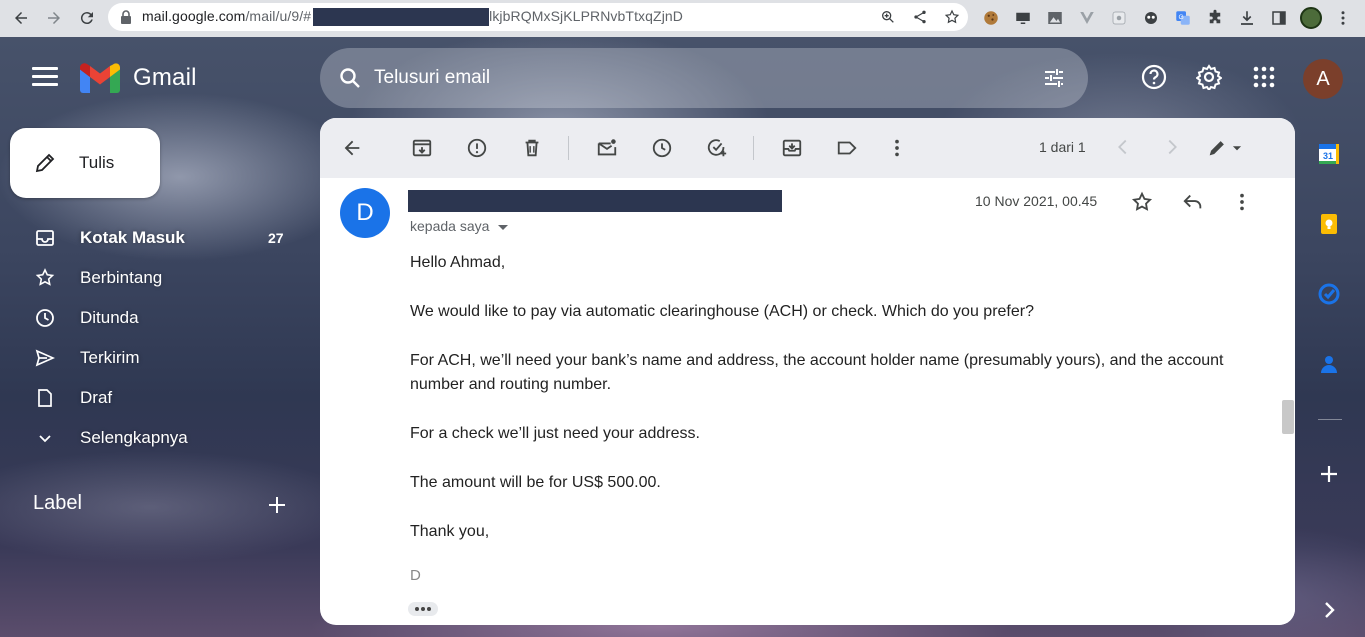 This screenshot has width=1365, height=637. What do you see at coordinates (109, 317) in the screenshot?
I see `sidebar-item-label: Ditunda` at bounding box center [109, 317].